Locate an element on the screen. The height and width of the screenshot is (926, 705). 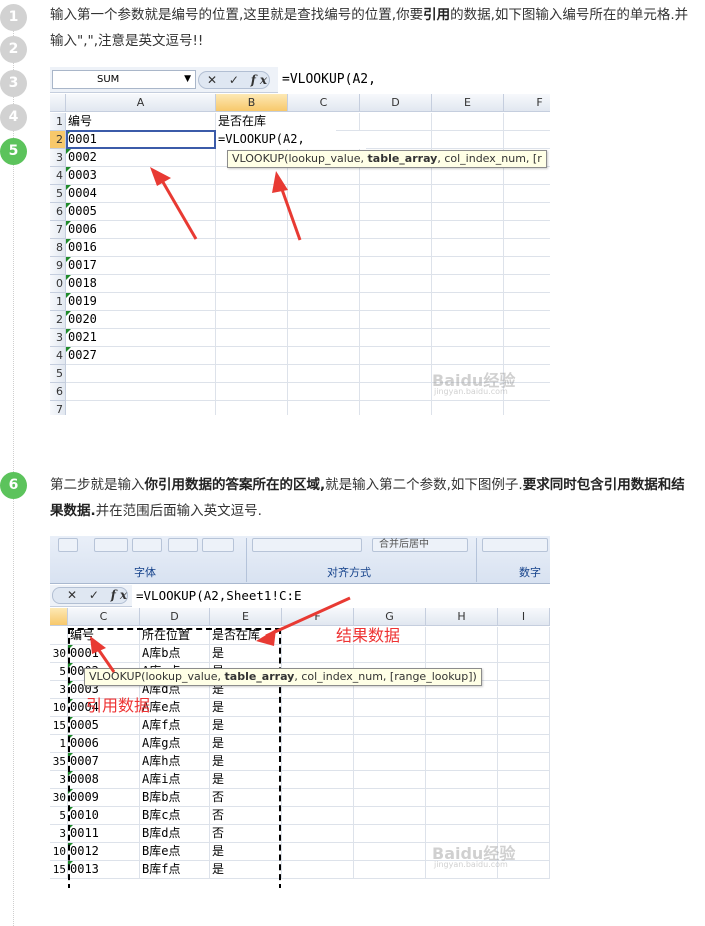
step-badge-4: 4 is located at coordinates (13, 117).